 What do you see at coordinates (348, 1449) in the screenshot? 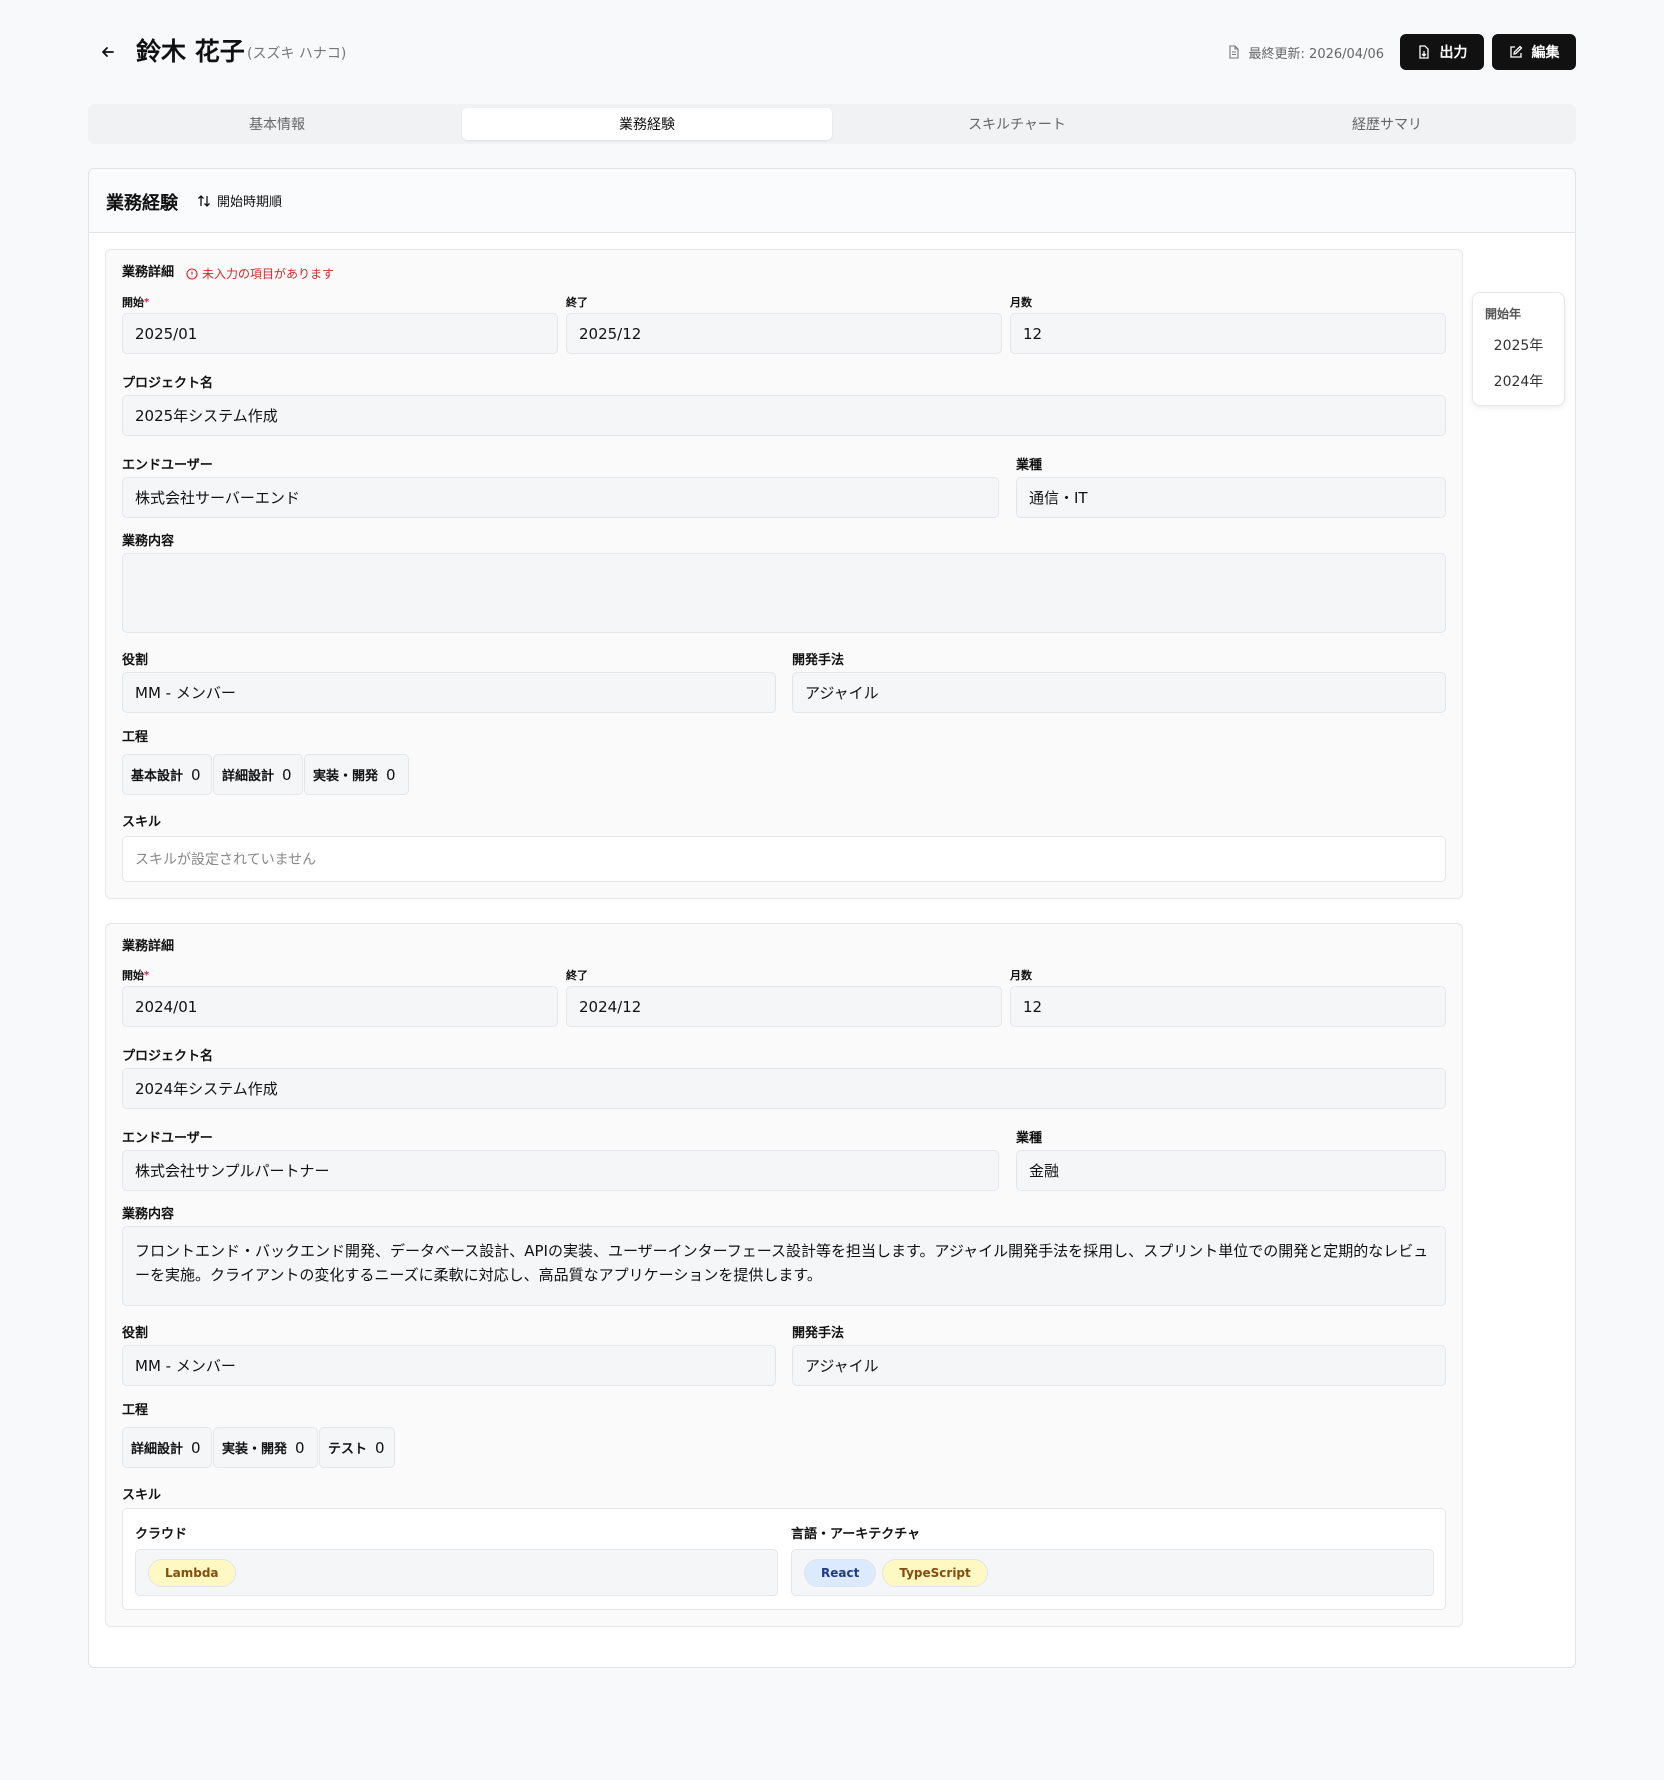
I see `process-name: テスト` at bounding box center [348, 1449].